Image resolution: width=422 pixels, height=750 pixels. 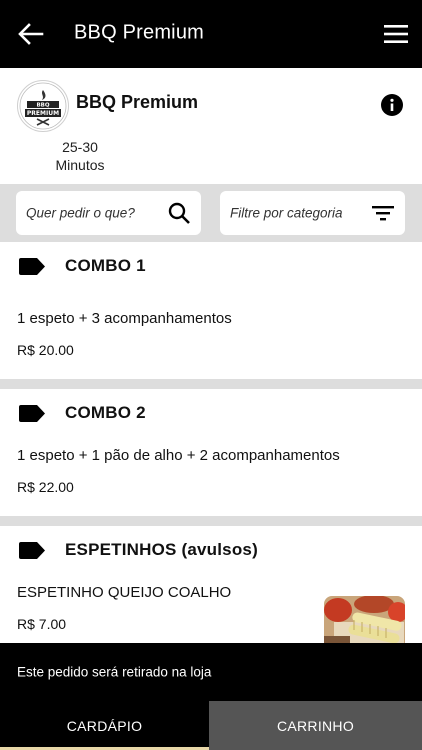 I want to click on section-header: COMBO 1, so click(x=212, y=266).